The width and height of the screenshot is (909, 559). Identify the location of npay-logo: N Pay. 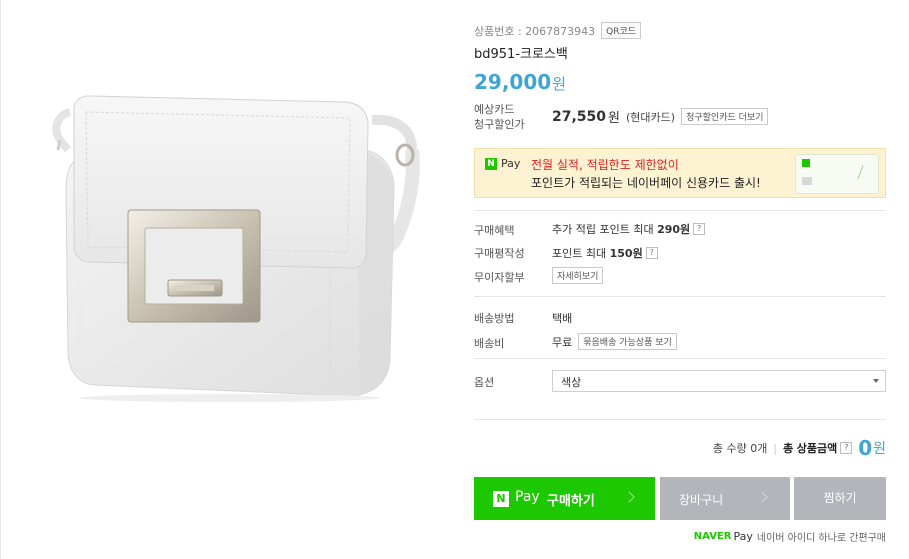
(502, 163).